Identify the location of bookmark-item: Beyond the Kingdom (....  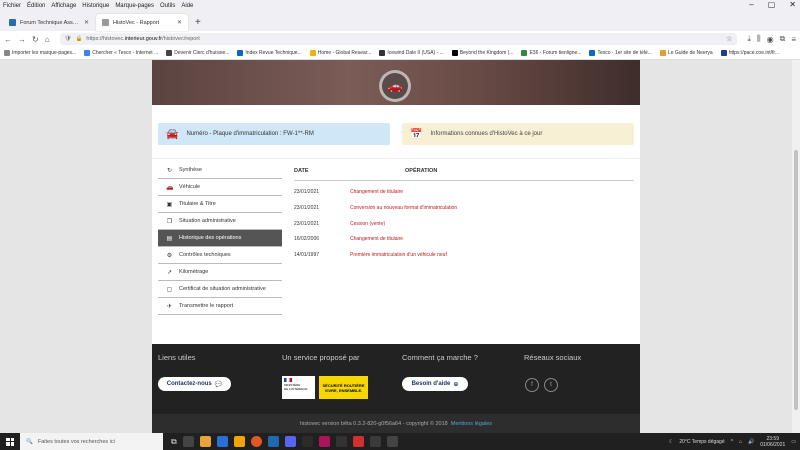
(482, 53).